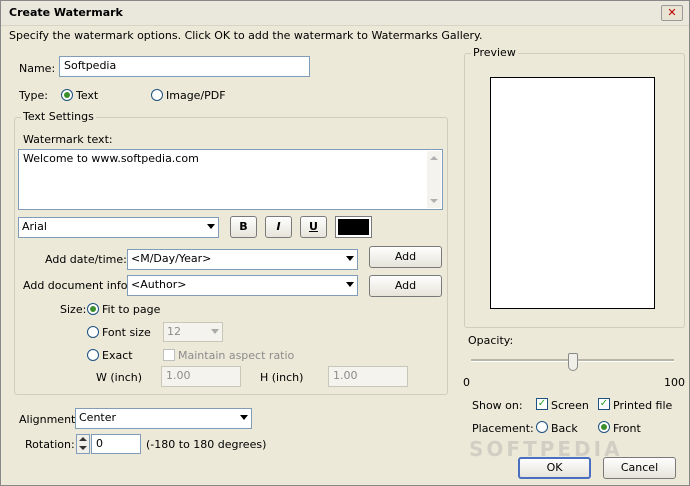  I want to click on type-label: Type:, so click(33, 95).